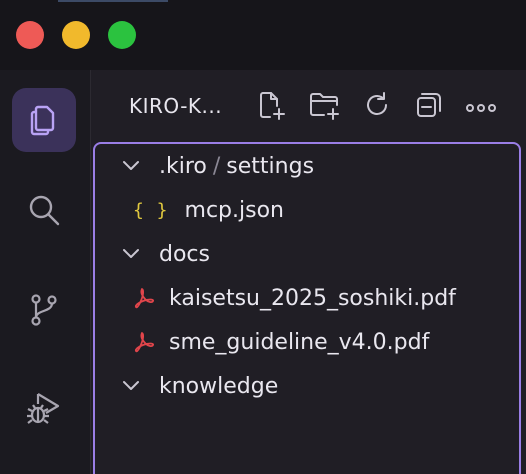  I want to click on folder-name-knowledge: knowledge, so click(219, 386).